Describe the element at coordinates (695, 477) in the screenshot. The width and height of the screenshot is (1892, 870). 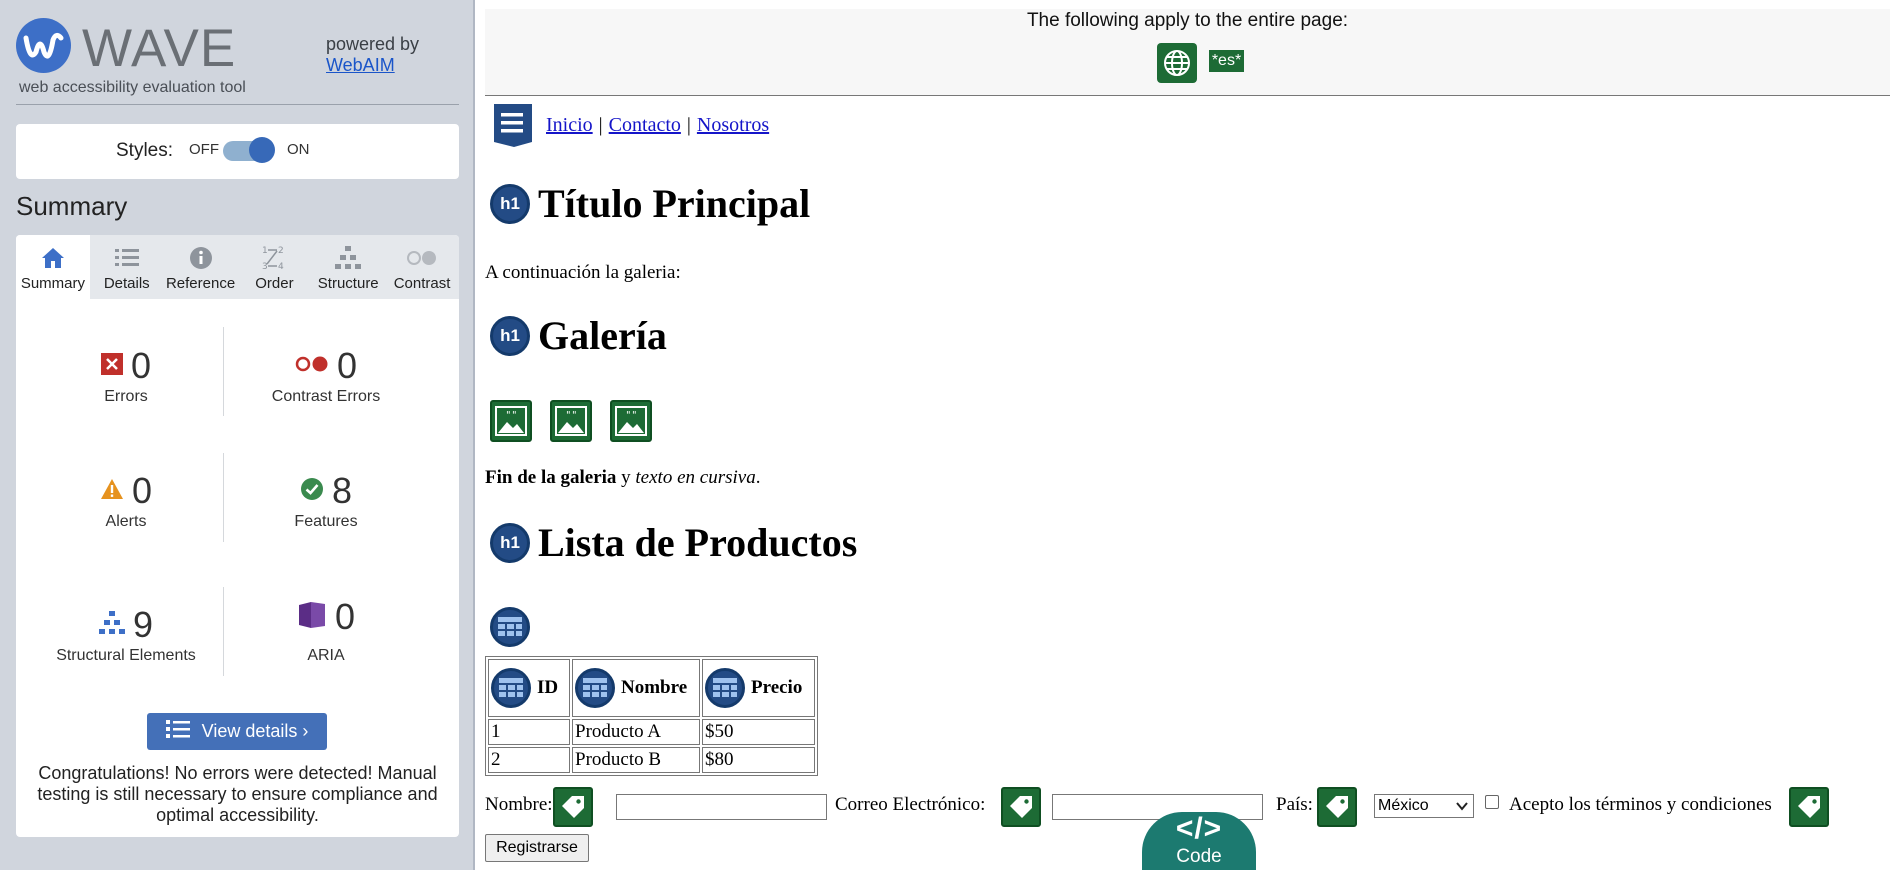
I see `gallery-end-italic: texto en cursiva` at that location.